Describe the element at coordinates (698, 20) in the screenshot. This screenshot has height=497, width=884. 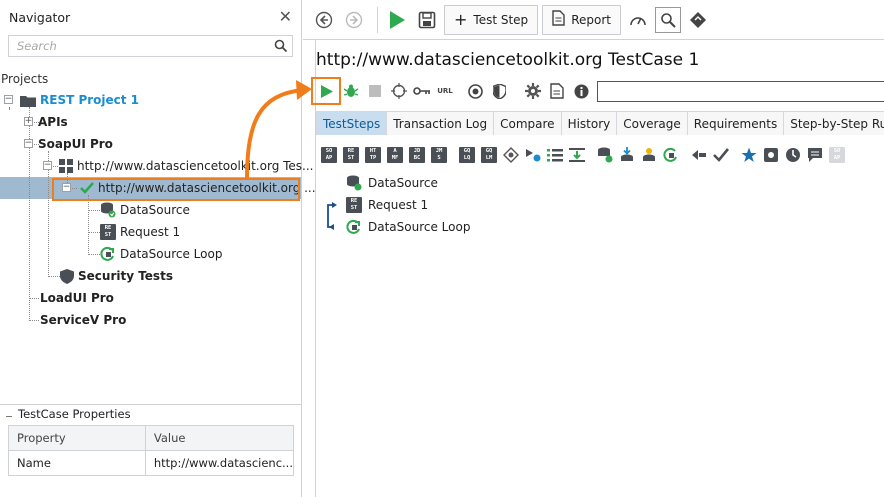
I see `diamond-icon` at that location.